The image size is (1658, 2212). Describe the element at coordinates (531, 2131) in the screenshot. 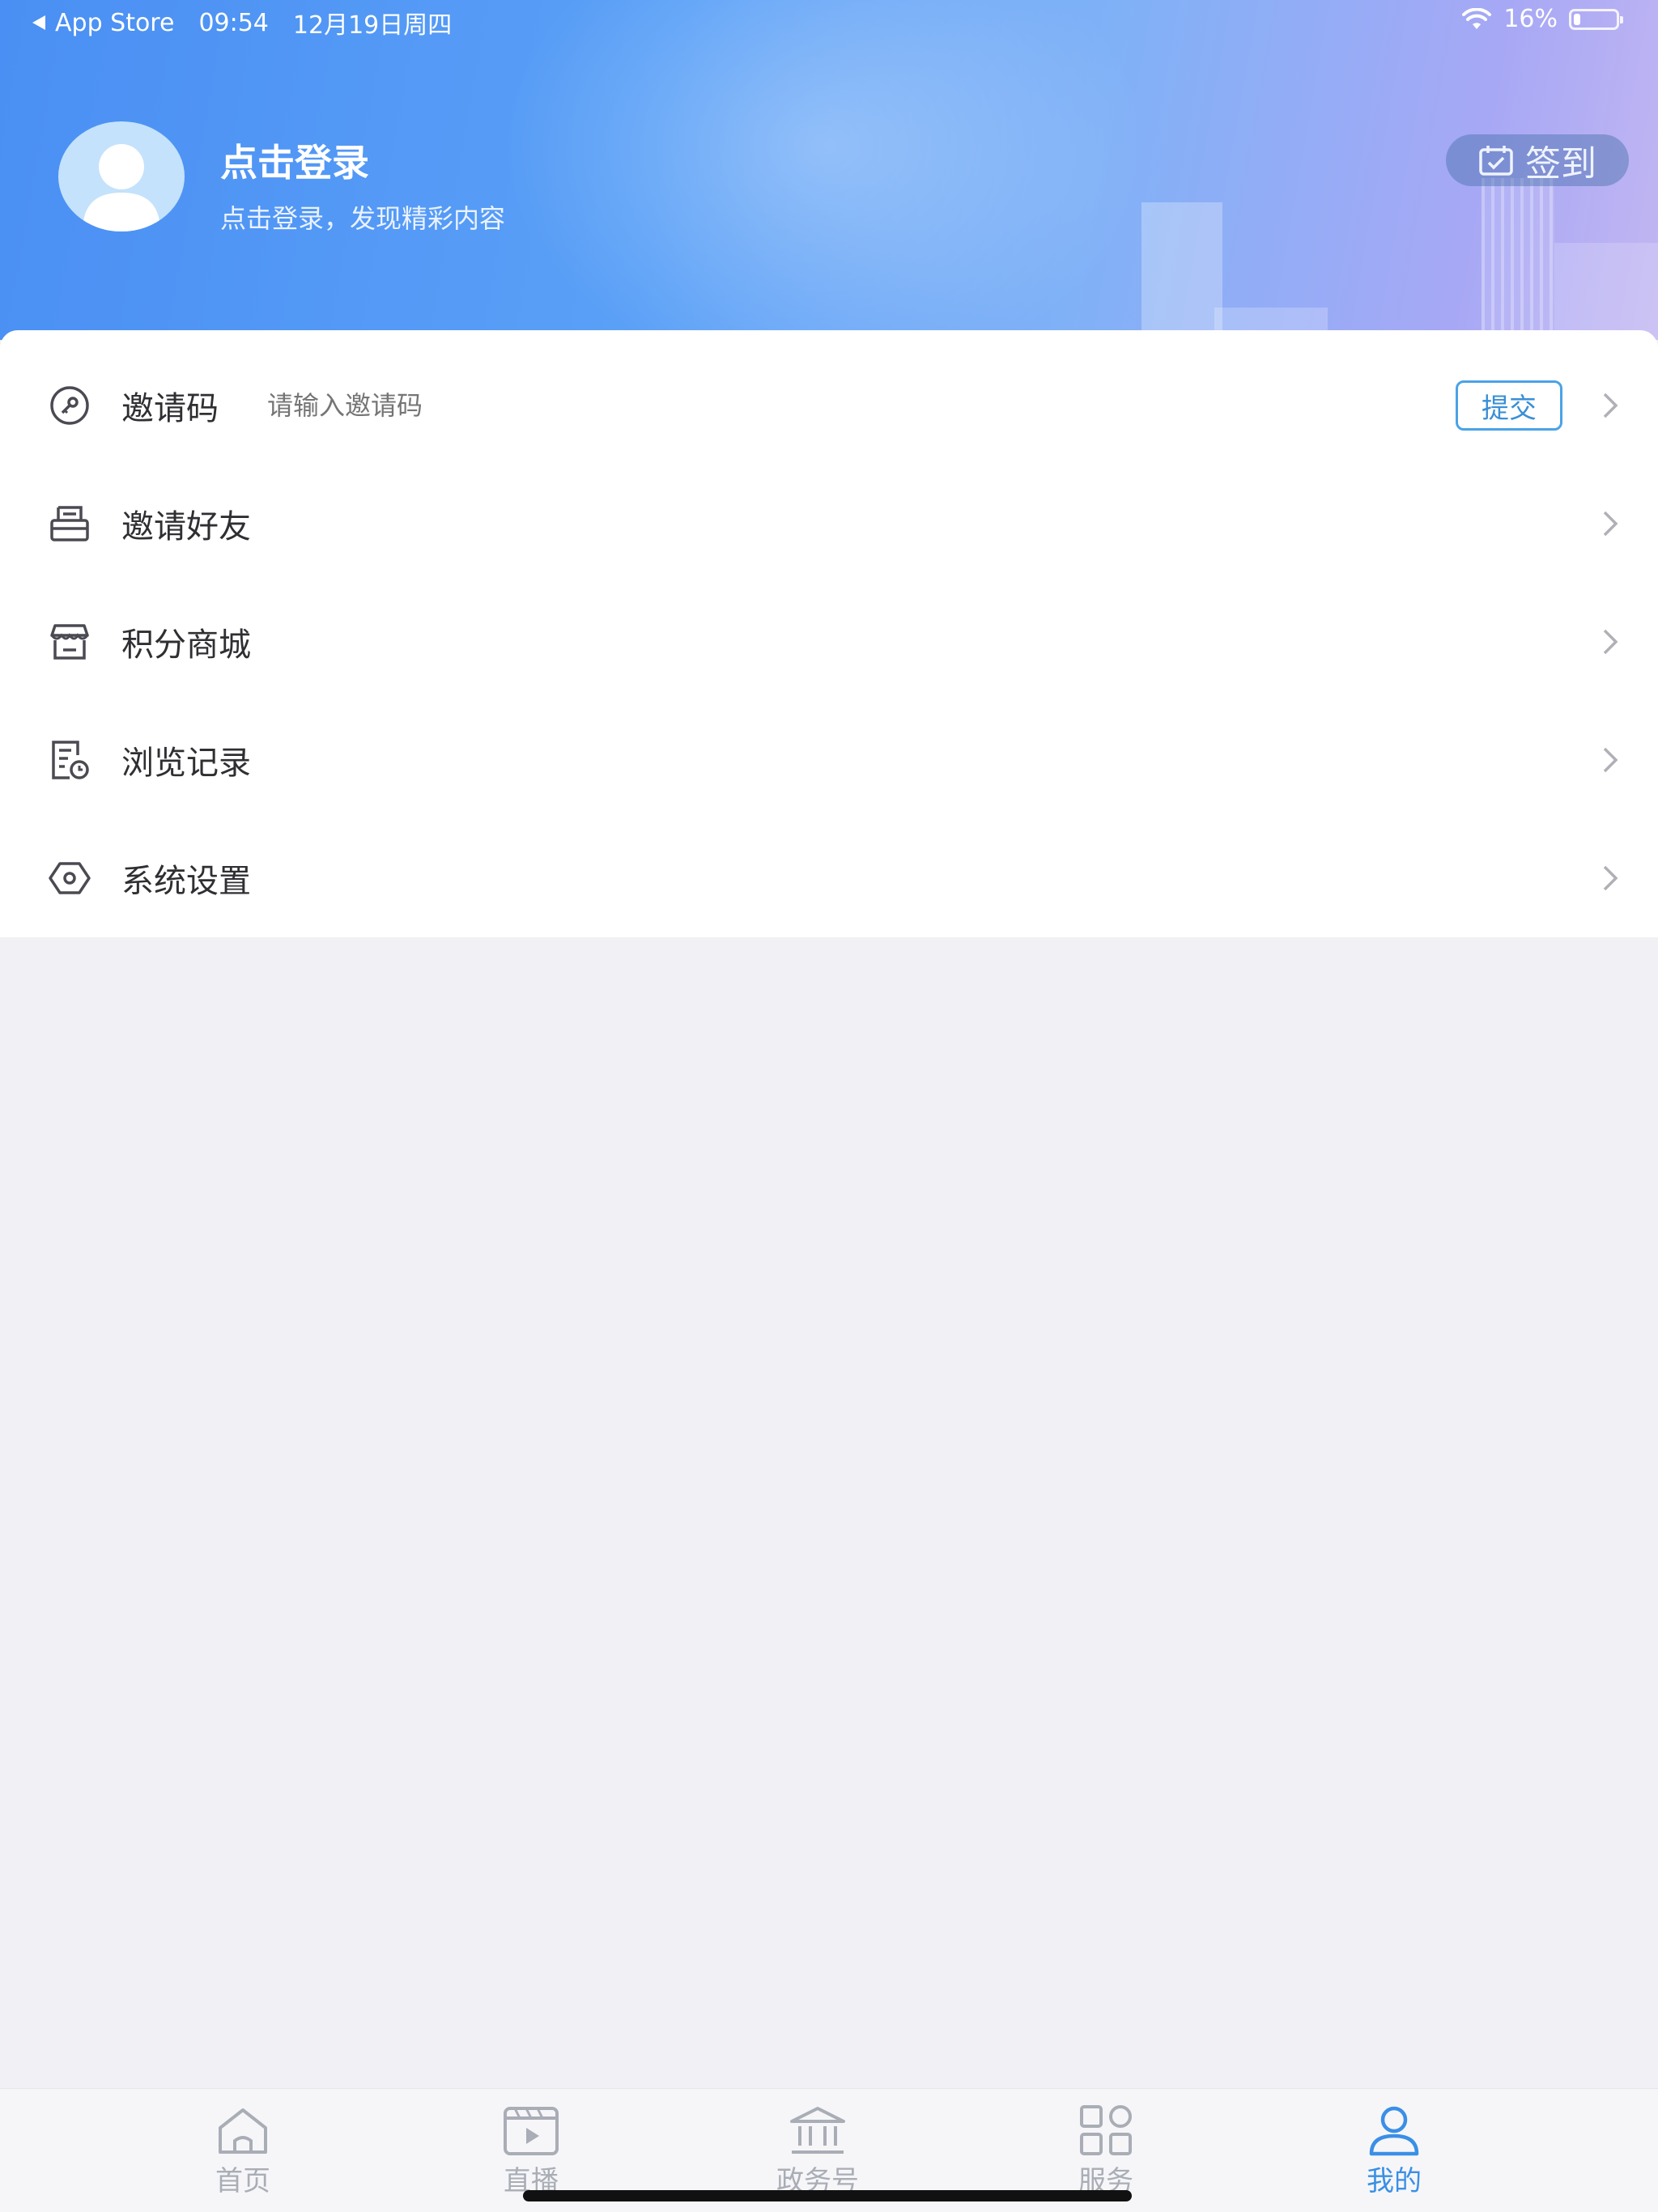

I see `live-icon` at that location.